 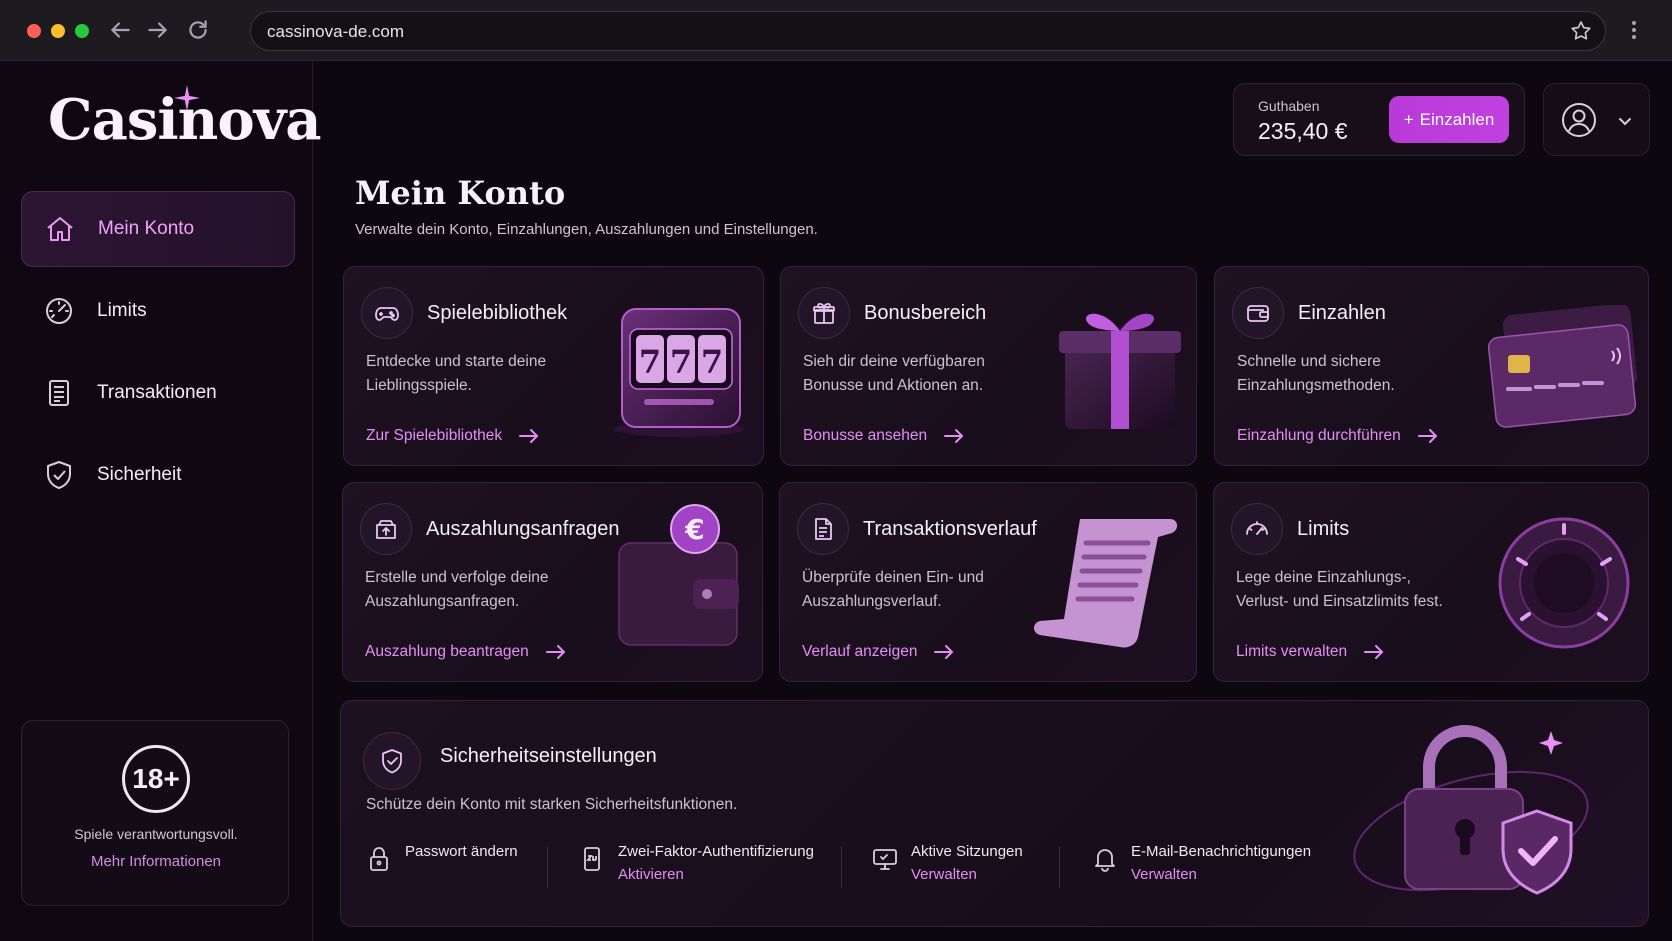 What do you see at coordinates (967, 851) in the screenshot?
I see `security-item-title: Aktive Sitzungen` at bounding box center [967, 851].